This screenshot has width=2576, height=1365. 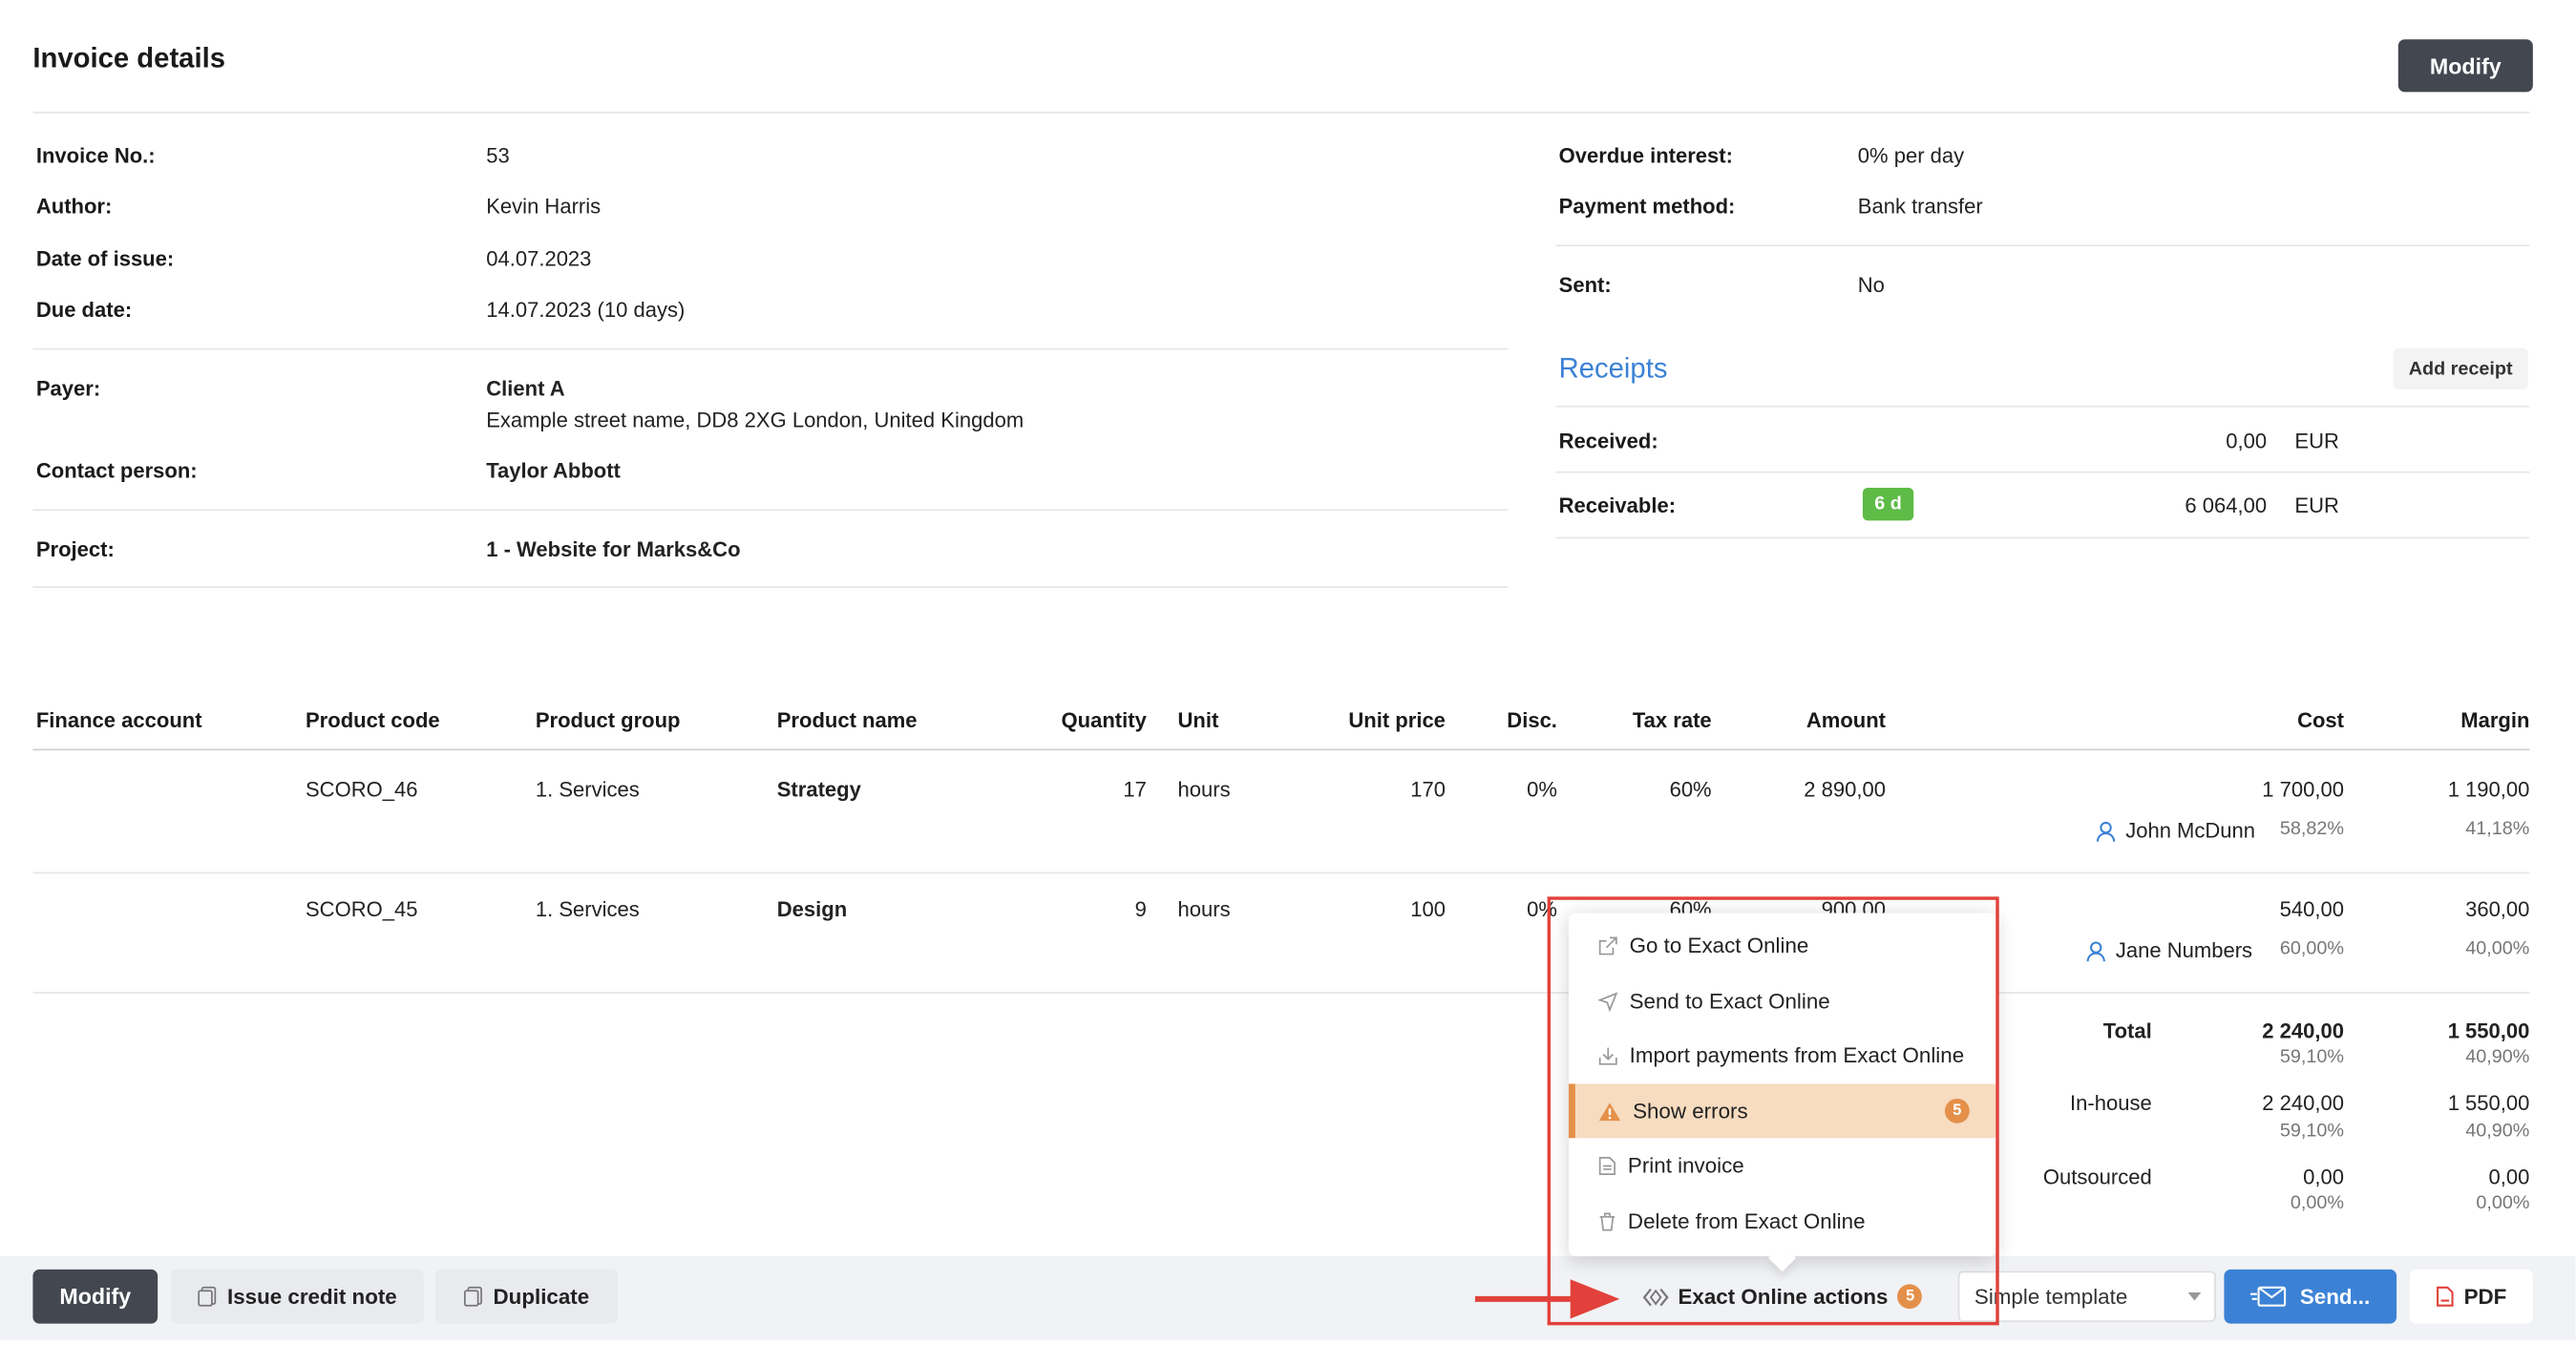 What do you see at coordinates (2175, 830) in the screenshot?
I see `cell-person: John McDunn` at bounding box center [2175, 830].